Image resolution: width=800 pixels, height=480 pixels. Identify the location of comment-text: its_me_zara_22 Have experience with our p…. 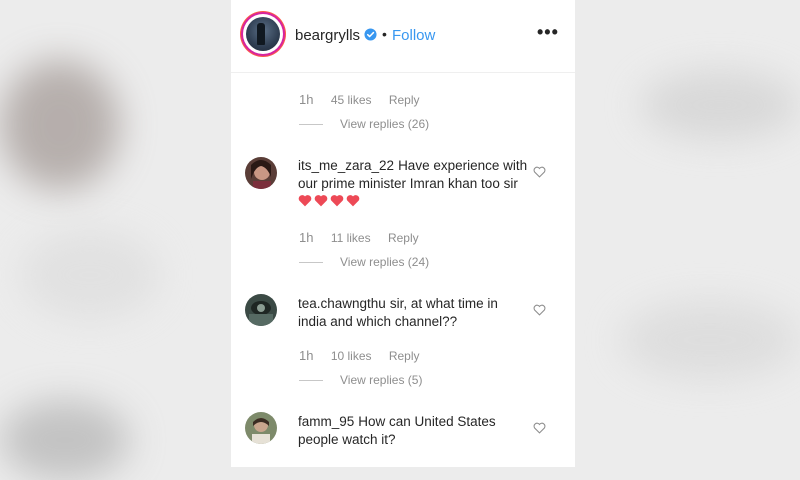
(413, 184).